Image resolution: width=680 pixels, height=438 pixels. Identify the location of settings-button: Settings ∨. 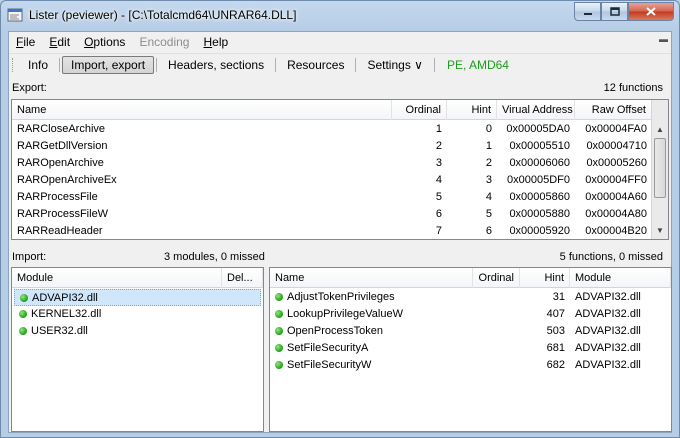
(394, 65).